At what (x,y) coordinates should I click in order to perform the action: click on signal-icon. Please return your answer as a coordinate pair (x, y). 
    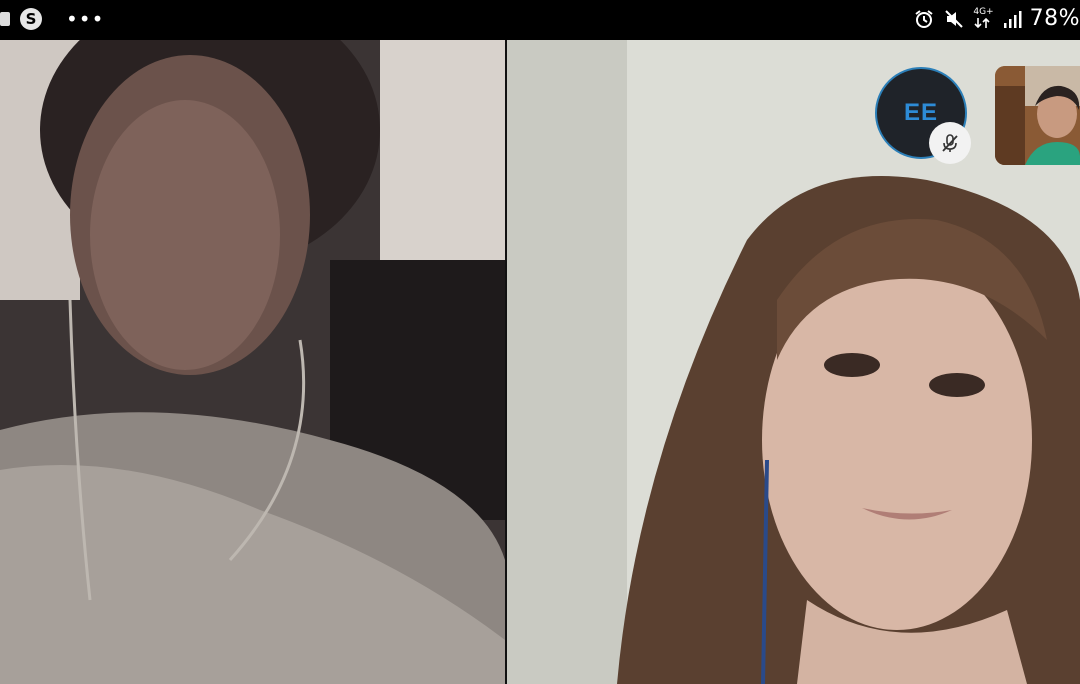
    Looking at the image, I should click on (1012, 19).